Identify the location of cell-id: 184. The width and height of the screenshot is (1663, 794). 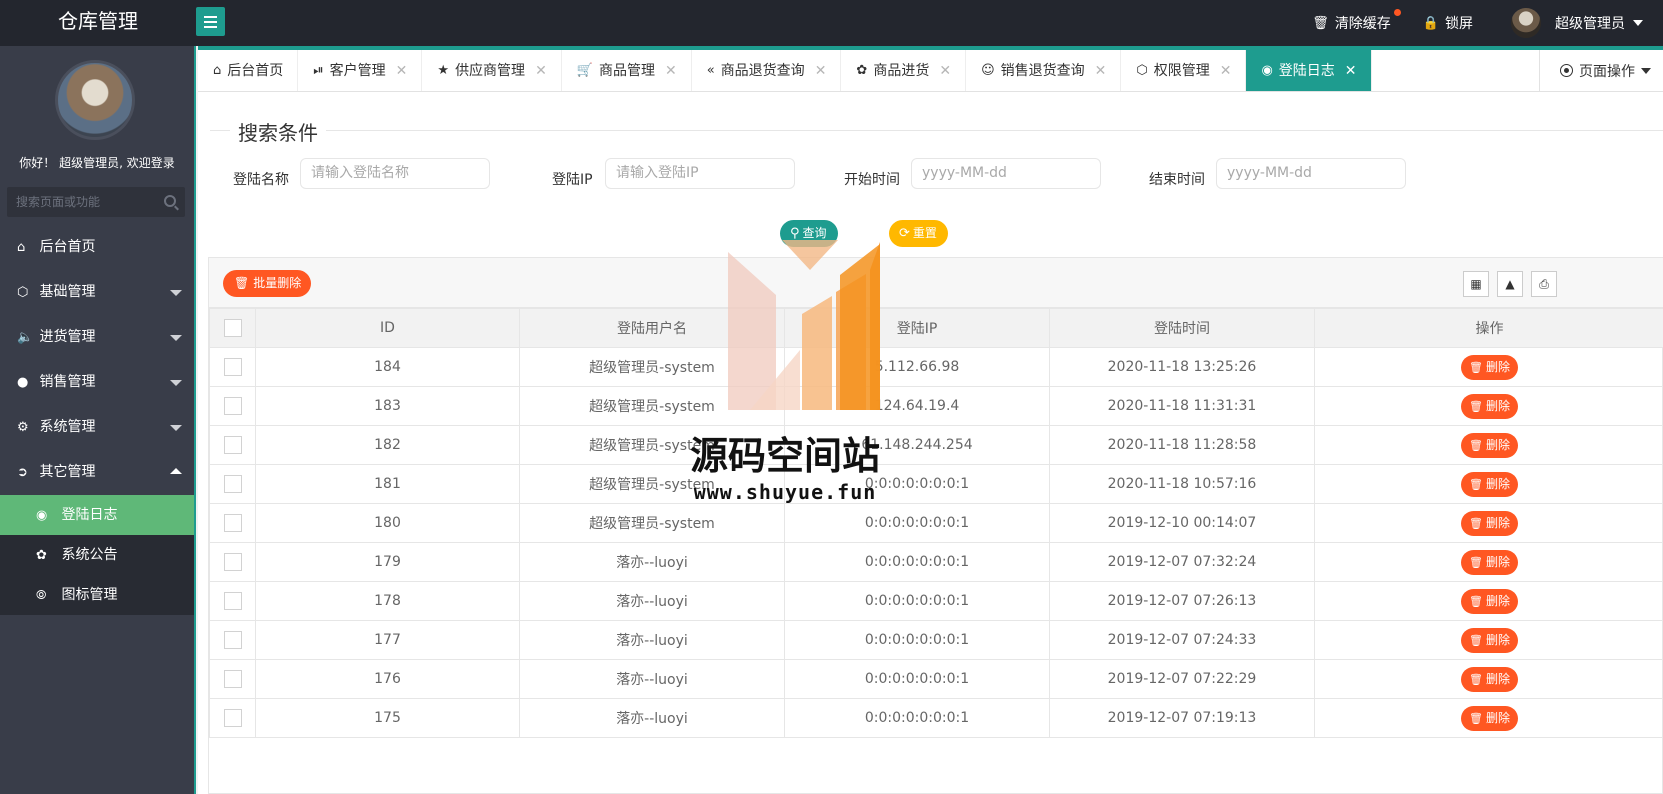
(387, 367).